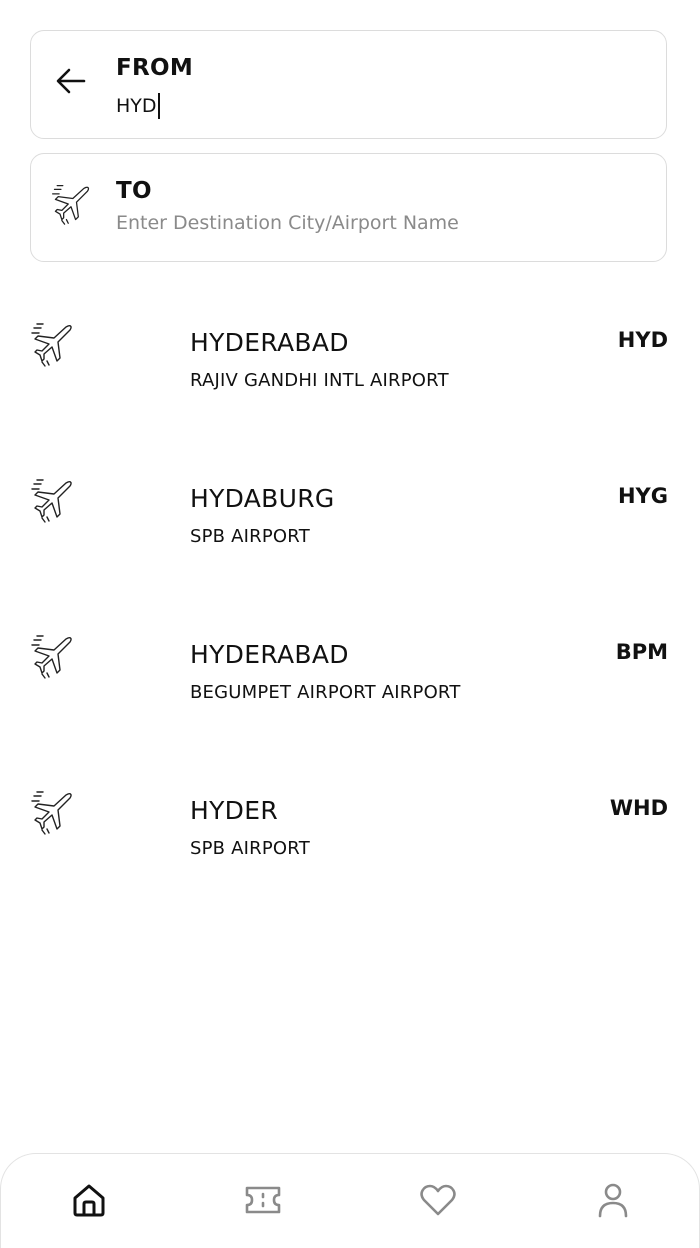  What do you see at coordinates (641, 652) in the screenshot?
I see `airport-code: BPM` at bounding box center [641, 652].